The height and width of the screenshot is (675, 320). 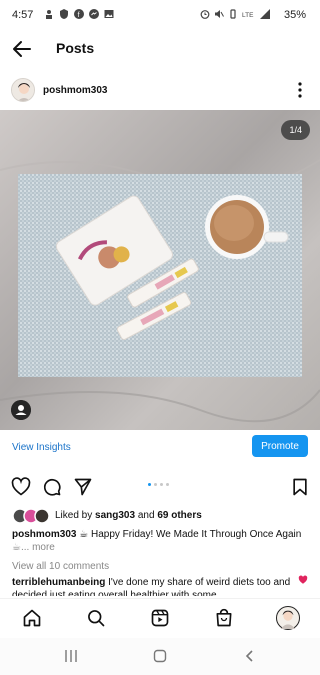 I want to click on vibrate-icon, so click(x=233, y=14).